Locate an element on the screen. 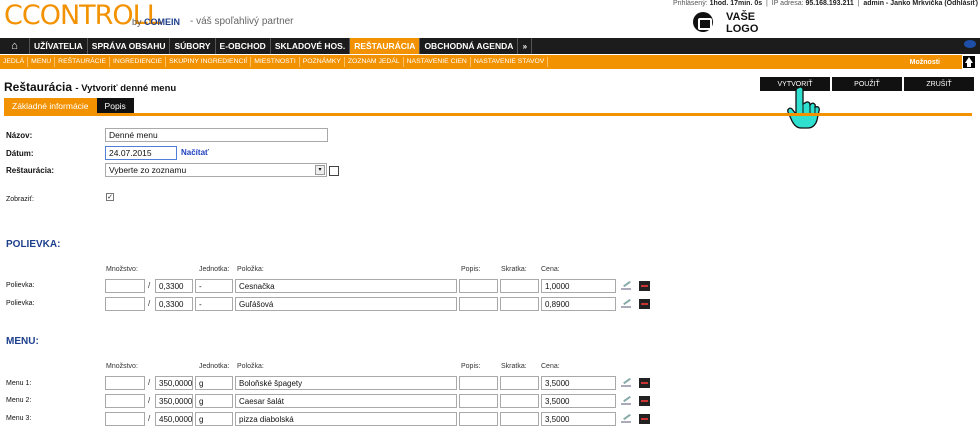 The image size is (980, 427). scroll-top-icon is located at coordinates (969, 62).